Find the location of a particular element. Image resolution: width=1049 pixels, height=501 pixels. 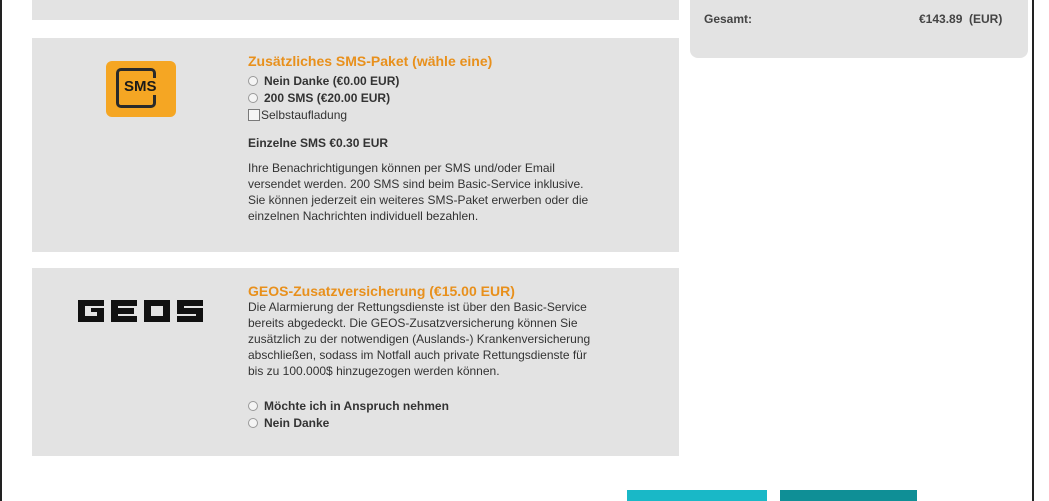

sms-option-200-label: 200 SMS (€20.00 EUR) is located at coordinates (327, 97).